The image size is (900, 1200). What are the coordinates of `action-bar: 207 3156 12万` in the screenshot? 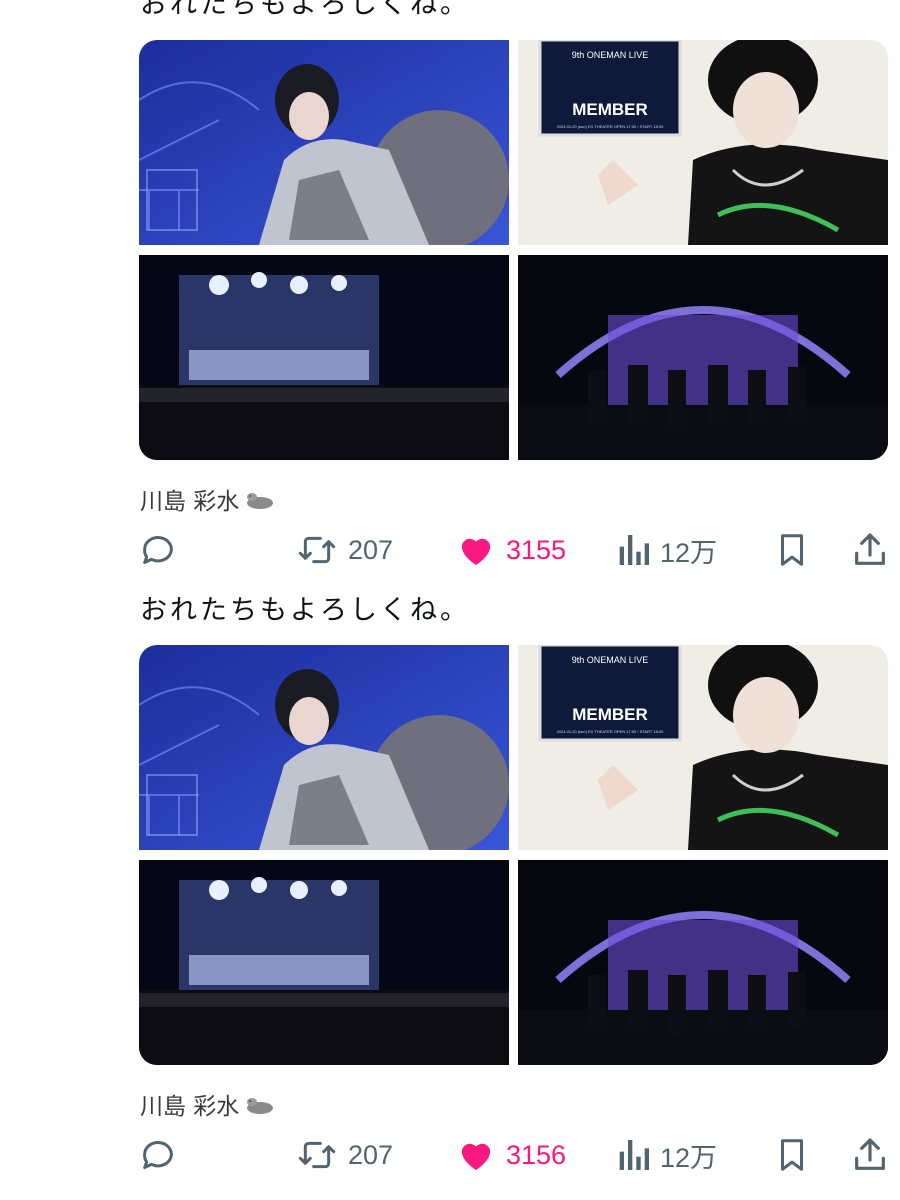 It's located at (514, 1155).